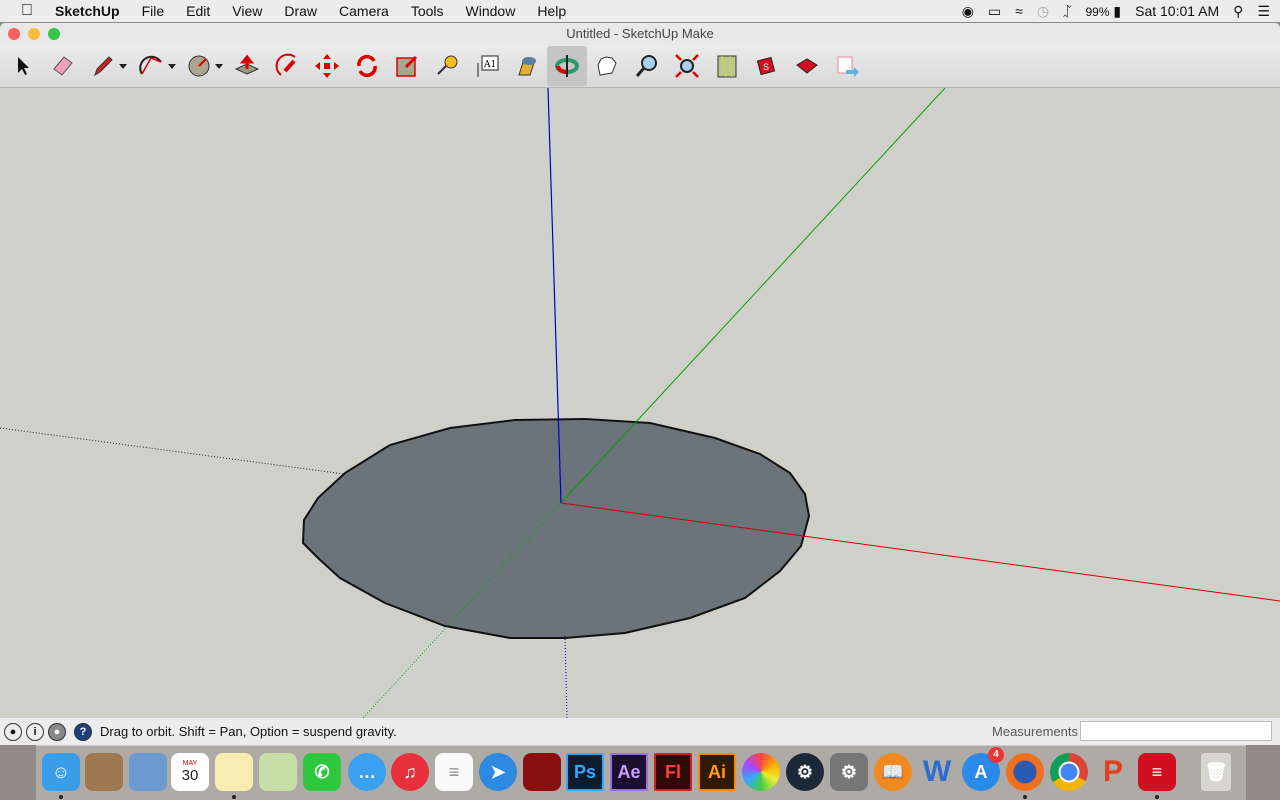 This screenshot has height=800, width=1280. I want to click on dock-photos, so click(761, 772).